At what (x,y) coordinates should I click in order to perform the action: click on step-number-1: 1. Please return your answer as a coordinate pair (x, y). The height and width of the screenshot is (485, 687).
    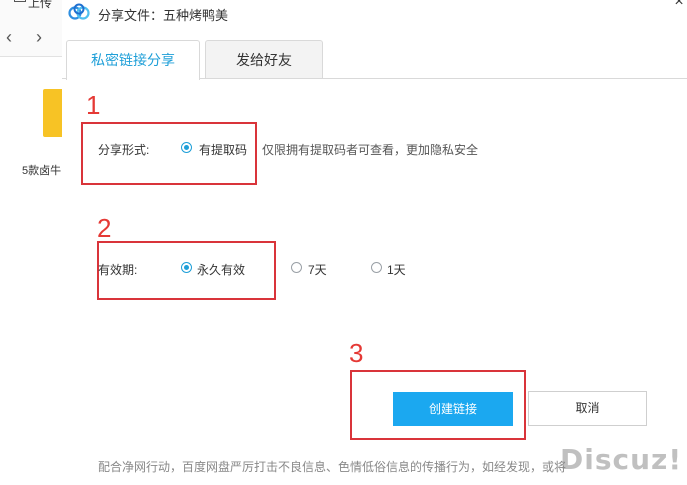
    Looking at the image, I should click on (93, 105).